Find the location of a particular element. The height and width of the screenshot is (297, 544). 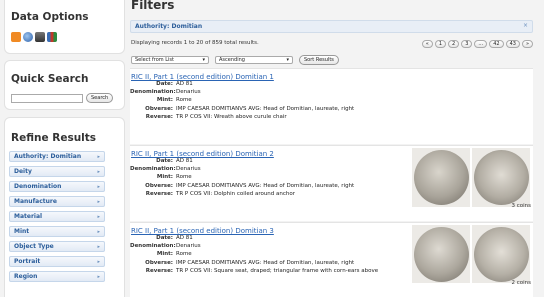

sort-results-button: Sort Results is located at coordinates (319, 60).